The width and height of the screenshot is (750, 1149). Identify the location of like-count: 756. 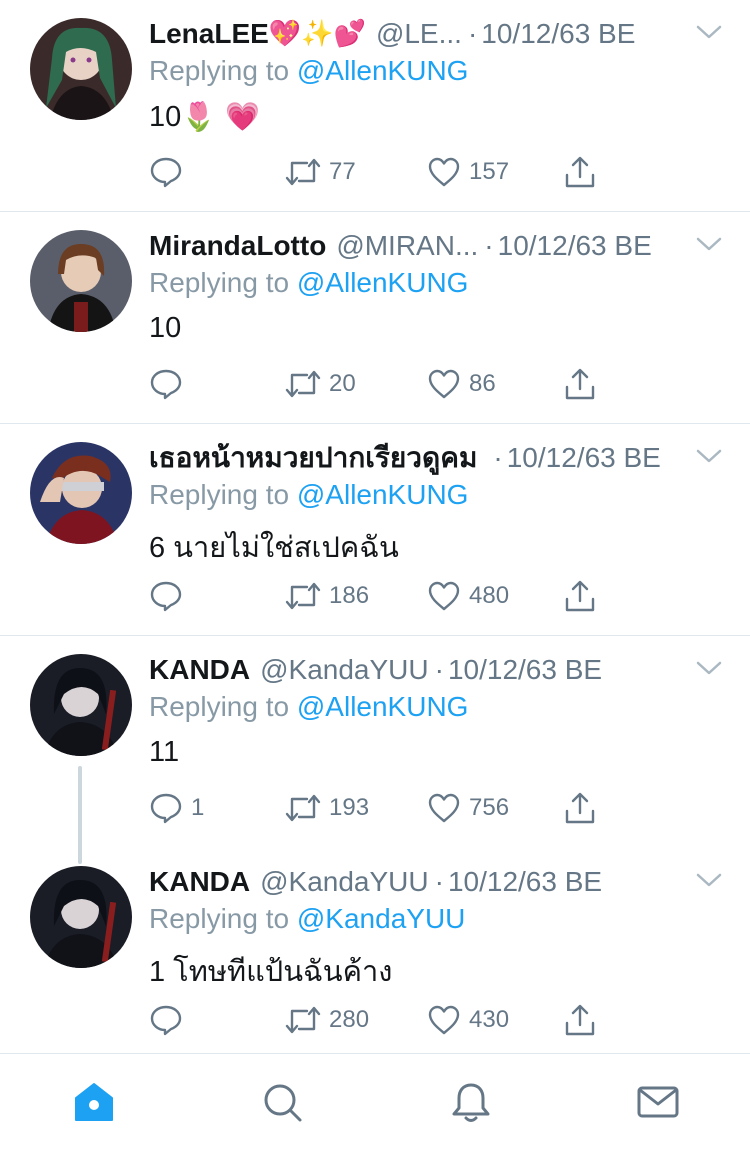
(489, 807).